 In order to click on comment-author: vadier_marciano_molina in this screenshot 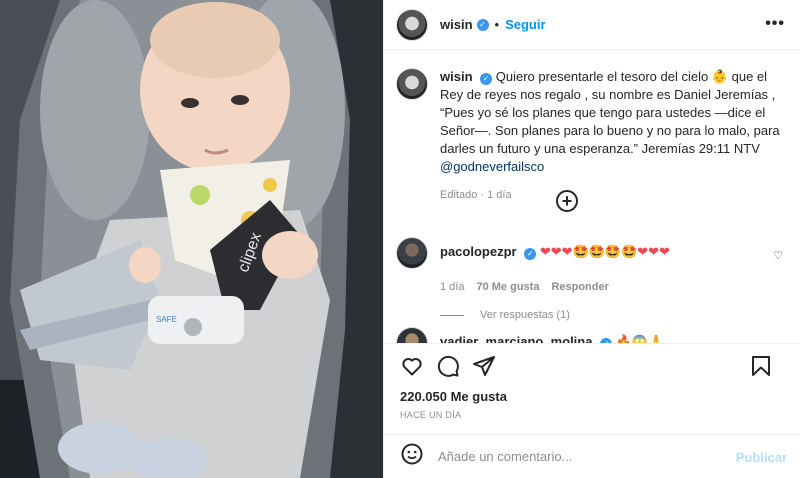, I will do `click(516, 338)`.